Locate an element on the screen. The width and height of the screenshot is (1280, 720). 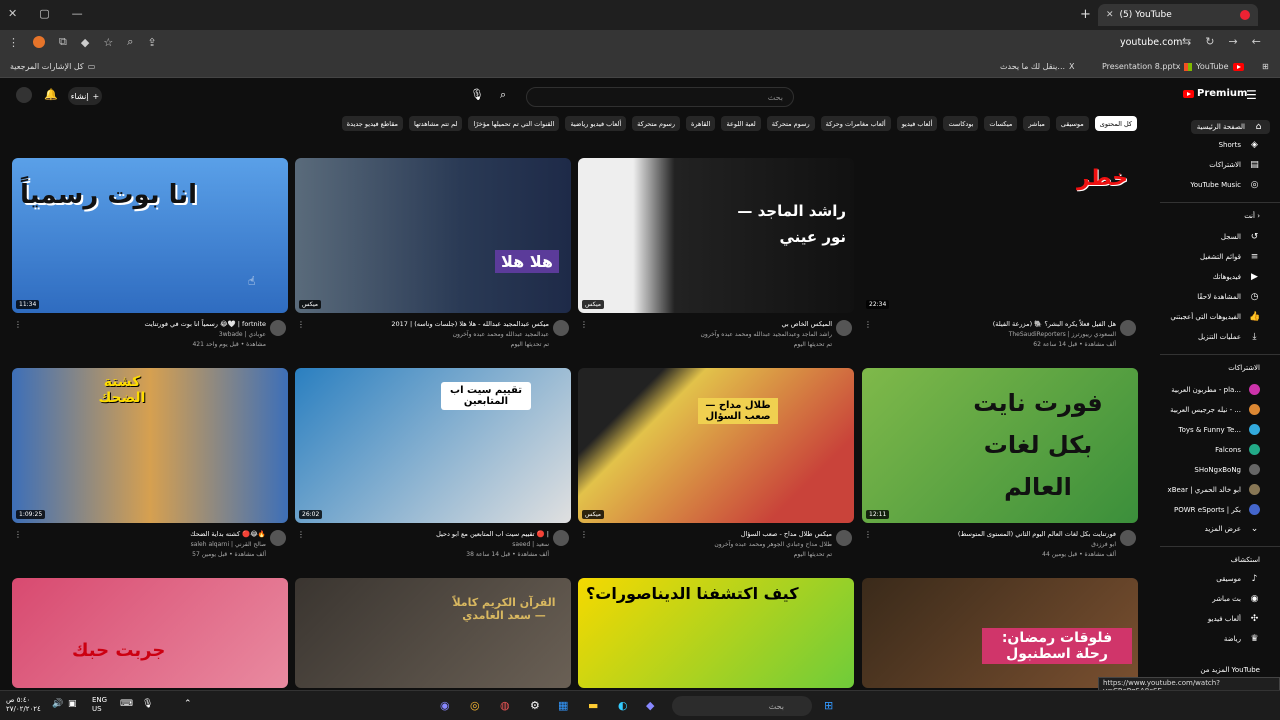
app-icon: ◆ is located at coordinates (650, 705).